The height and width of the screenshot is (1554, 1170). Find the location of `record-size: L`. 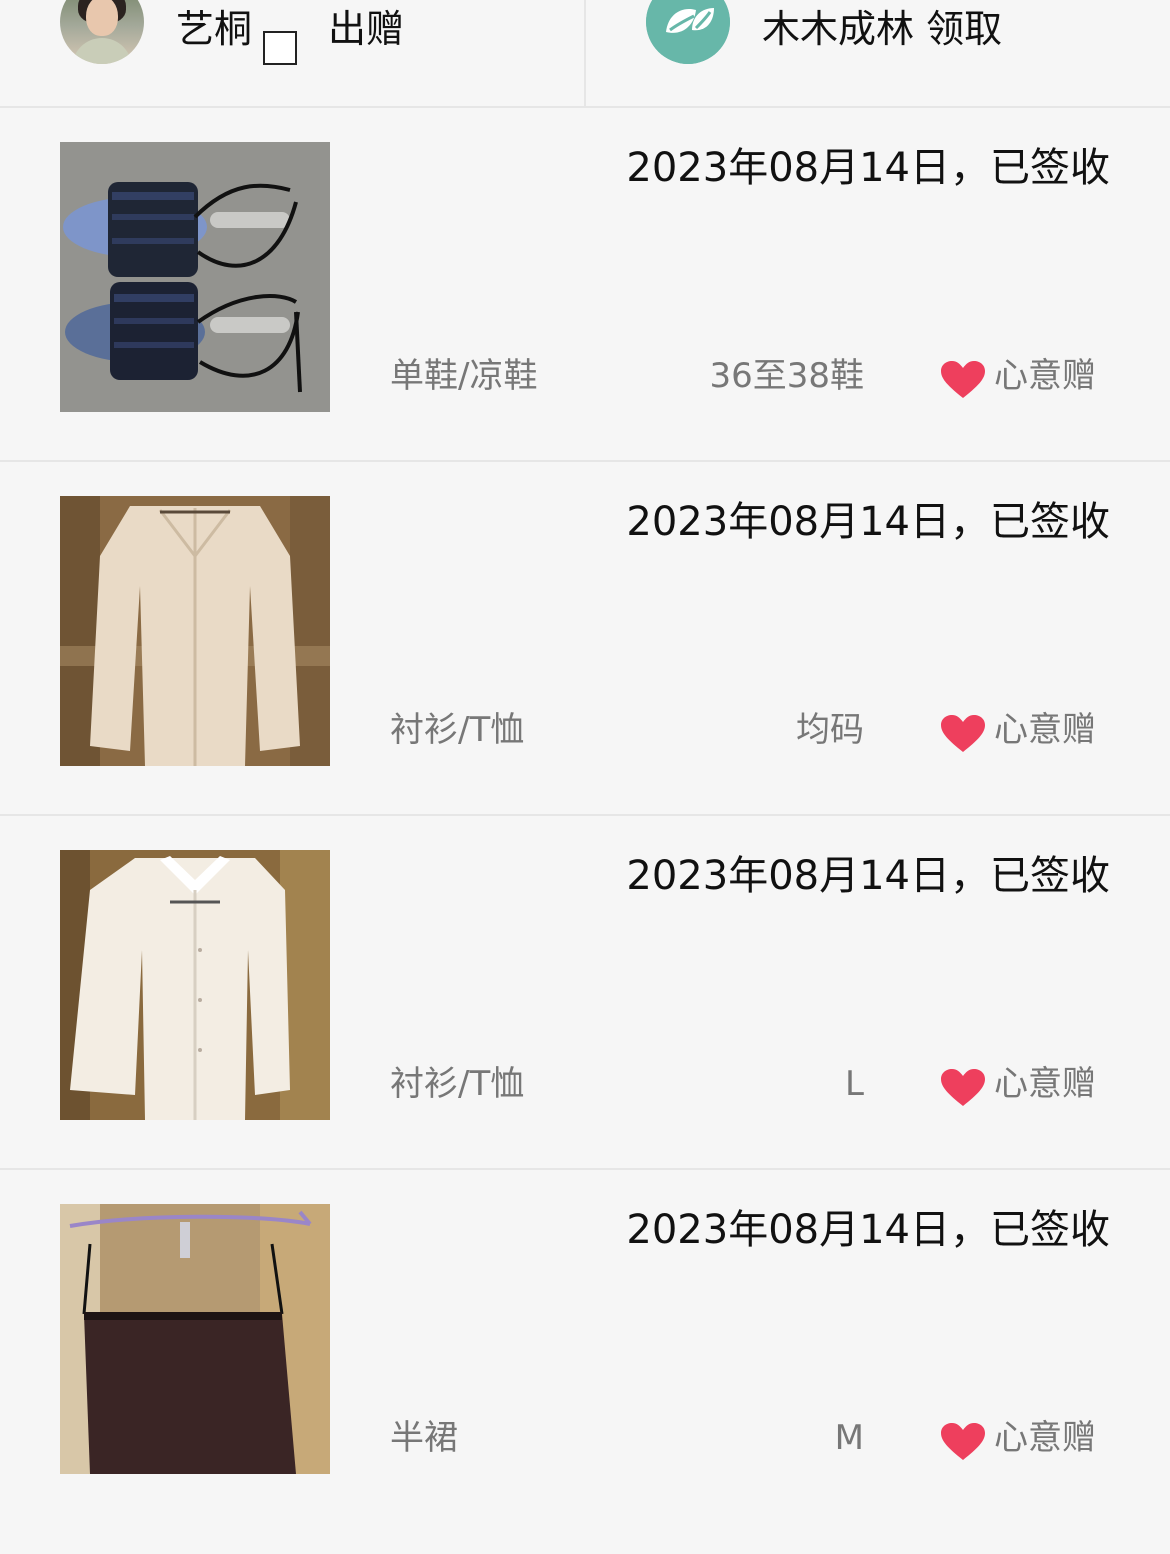

record-size: L is located at coordinates (854, 1084).